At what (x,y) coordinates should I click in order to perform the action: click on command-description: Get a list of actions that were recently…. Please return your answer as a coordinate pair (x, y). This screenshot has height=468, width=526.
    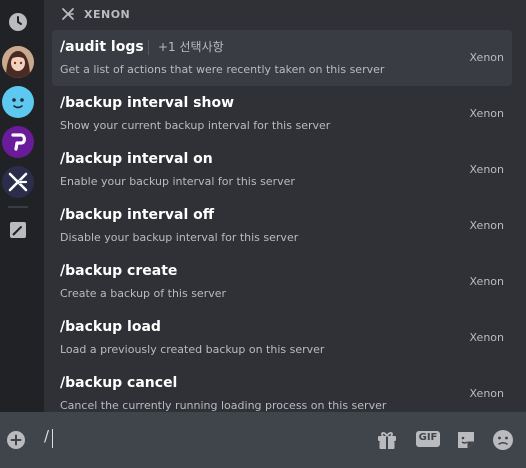
    Looking at the image, I should click on (222, 69).